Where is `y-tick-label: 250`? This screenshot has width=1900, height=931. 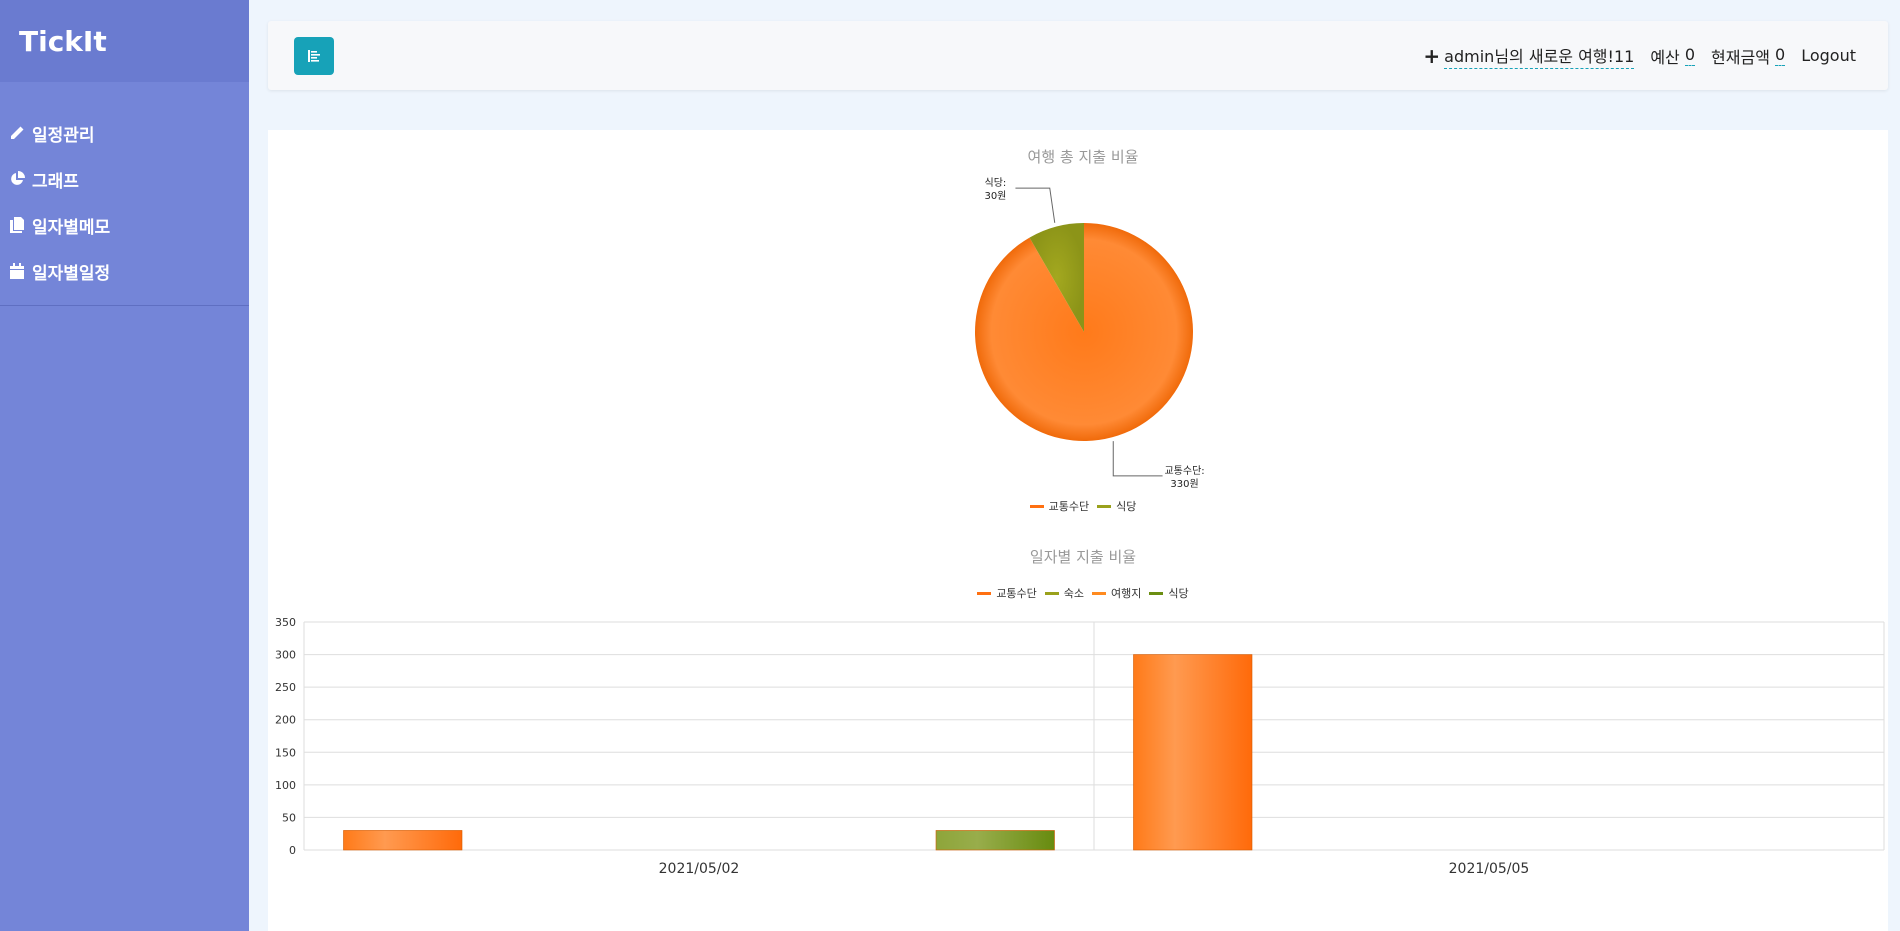 y-tick-label: 250 is located at coordinates (285, 687).